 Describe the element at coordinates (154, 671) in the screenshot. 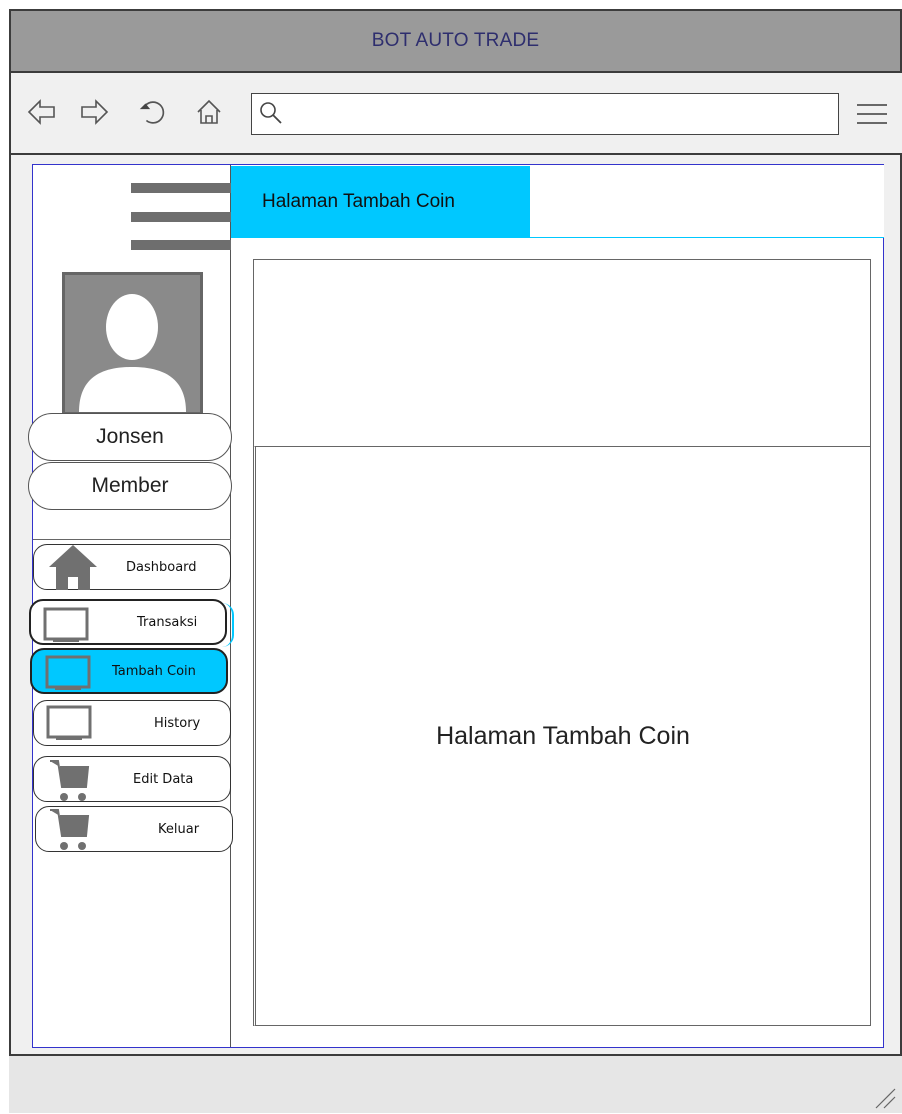

I see `sidebar-item-label: Tambah Coin` at that location.